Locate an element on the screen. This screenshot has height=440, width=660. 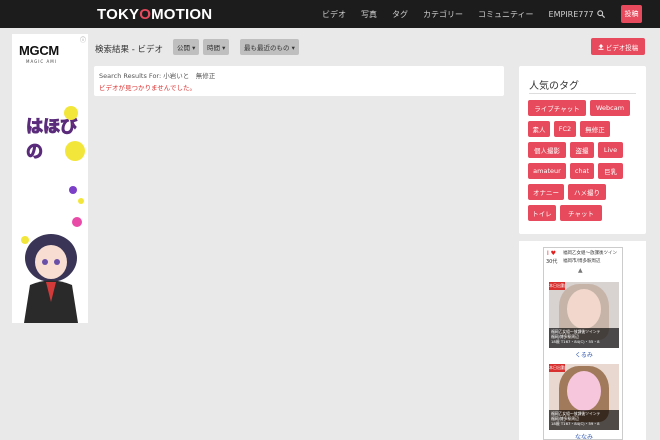
ad-character-illustration is located at coordinates (49, 278).